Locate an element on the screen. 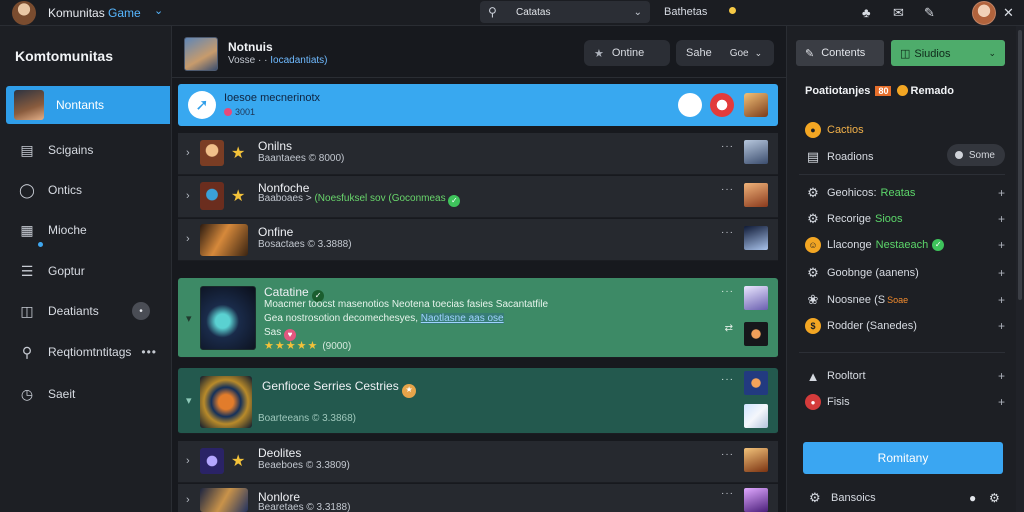 The image size is (1024, 512). sidebar-item-label: Ontics is located at coordinates (65, 190).